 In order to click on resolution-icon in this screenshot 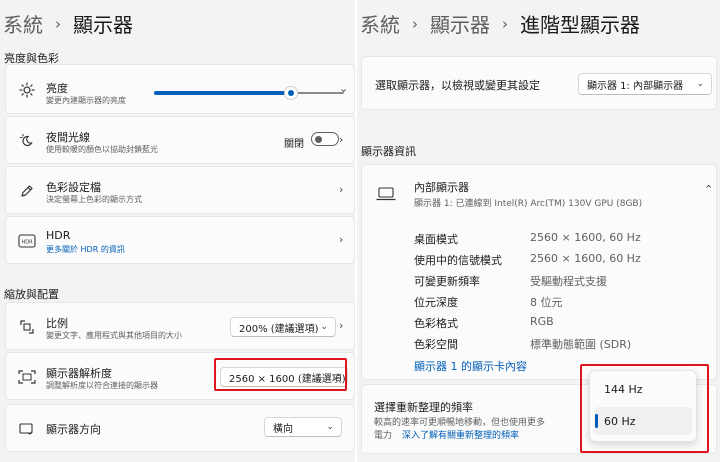, I will do `click(27, 377)`.